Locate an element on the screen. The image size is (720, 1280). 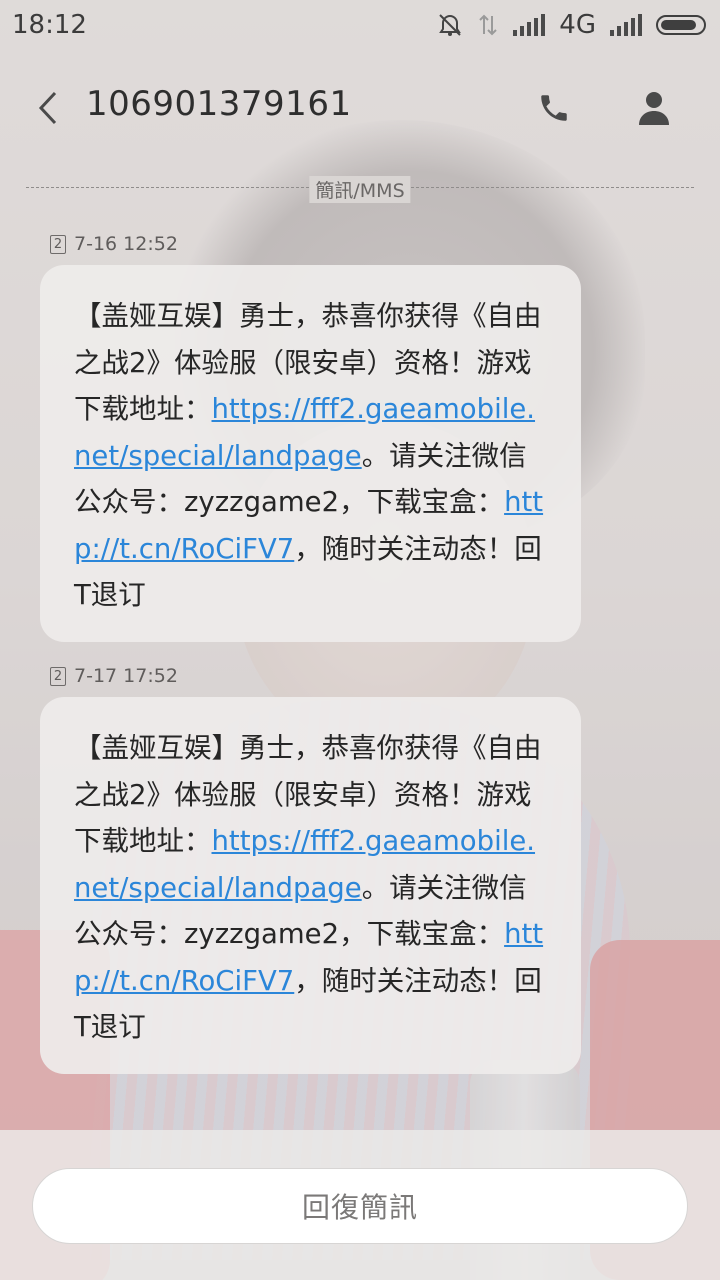
contact-number-title: 106901379161 is located at coordinates (219, 104).